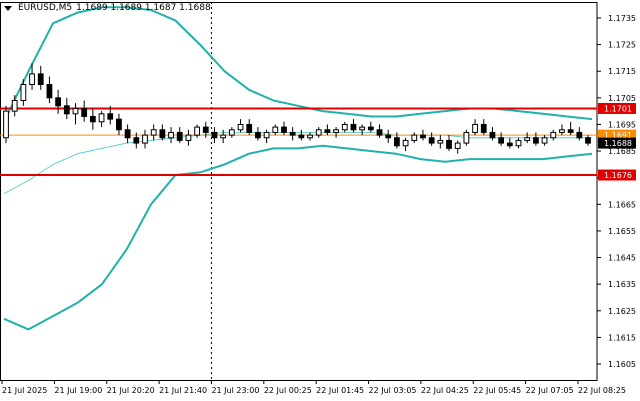 The width and height of the screenshot is (640, 401). What do you see at coordinates (618, 108) in the screenshot?
I see `level-price-label: 1.1701` at bounding box center [618, 108].